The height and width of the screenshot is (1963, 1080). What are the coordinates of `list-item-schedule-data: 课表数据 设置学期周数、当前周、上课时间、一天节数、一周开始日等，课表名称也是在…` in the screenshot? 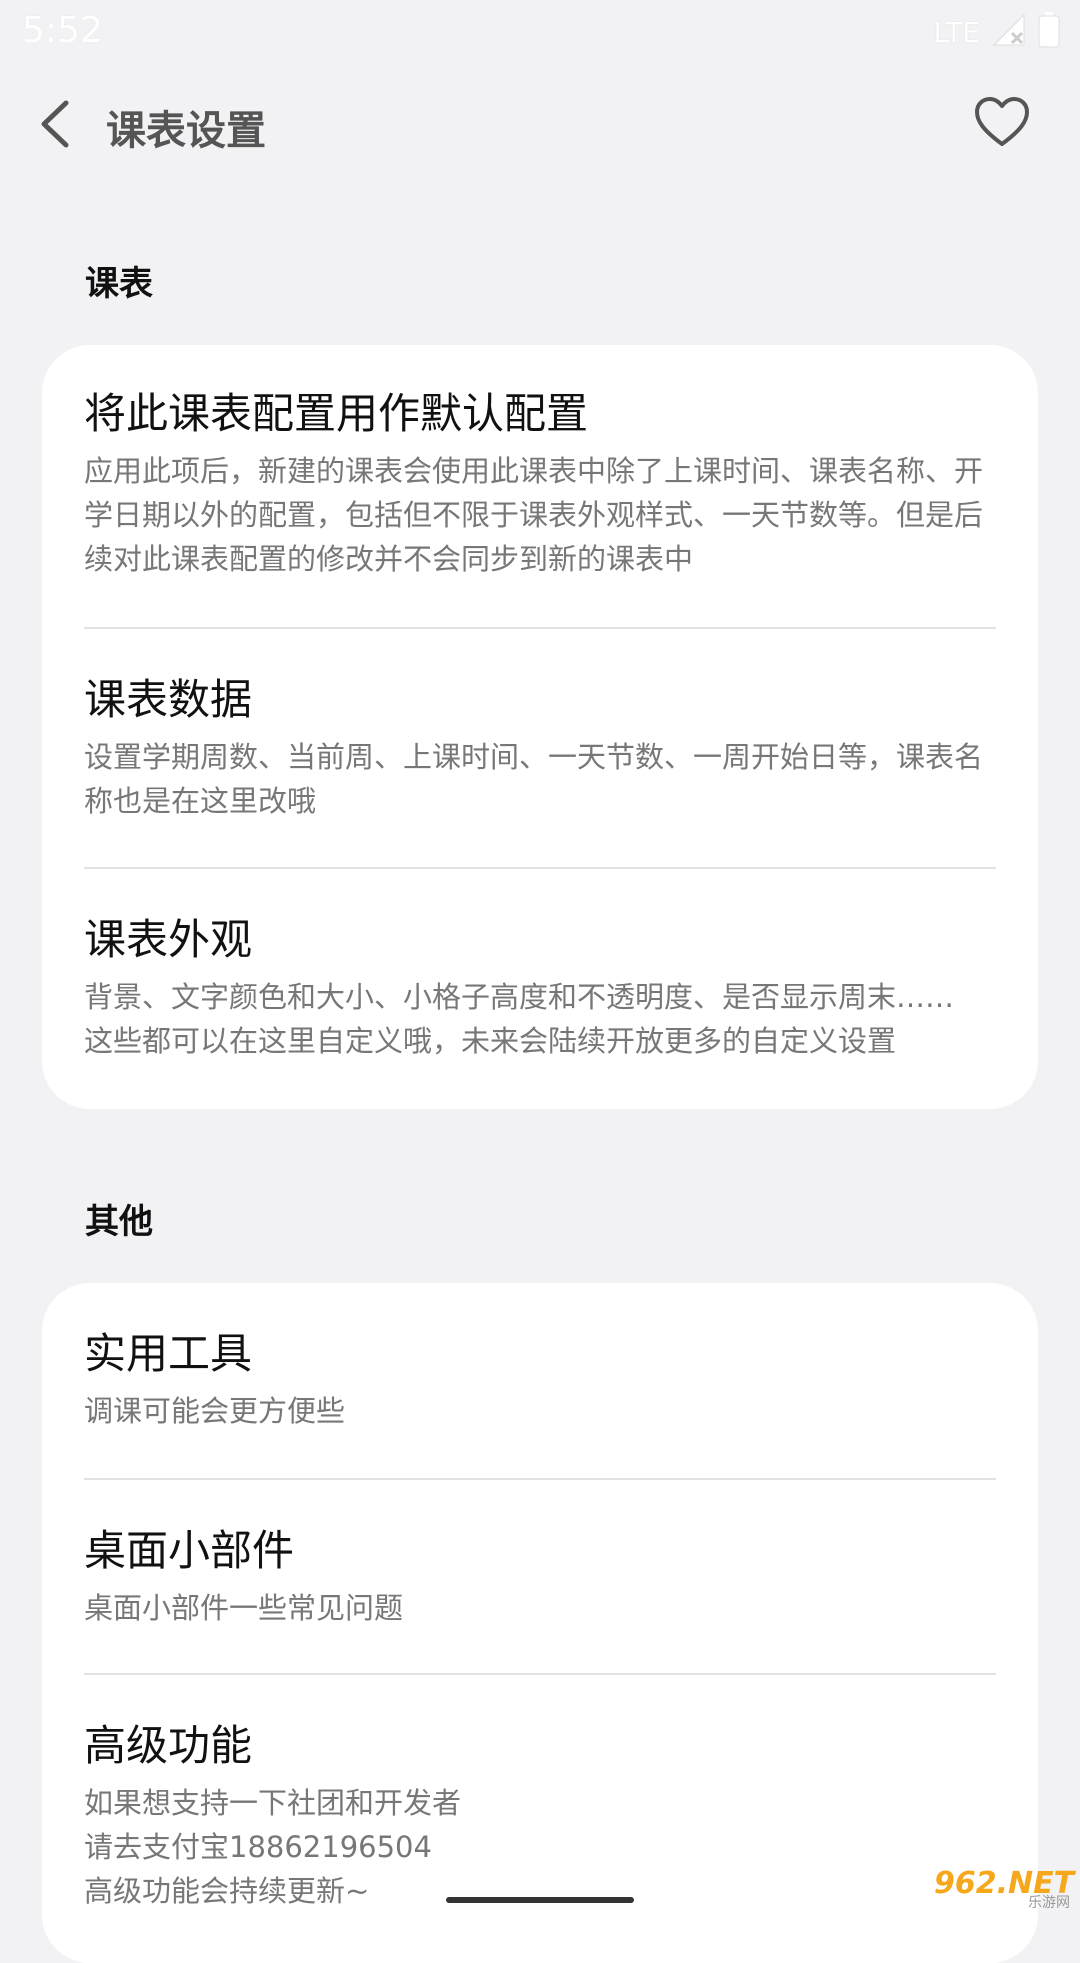 It's located at (540, 749).